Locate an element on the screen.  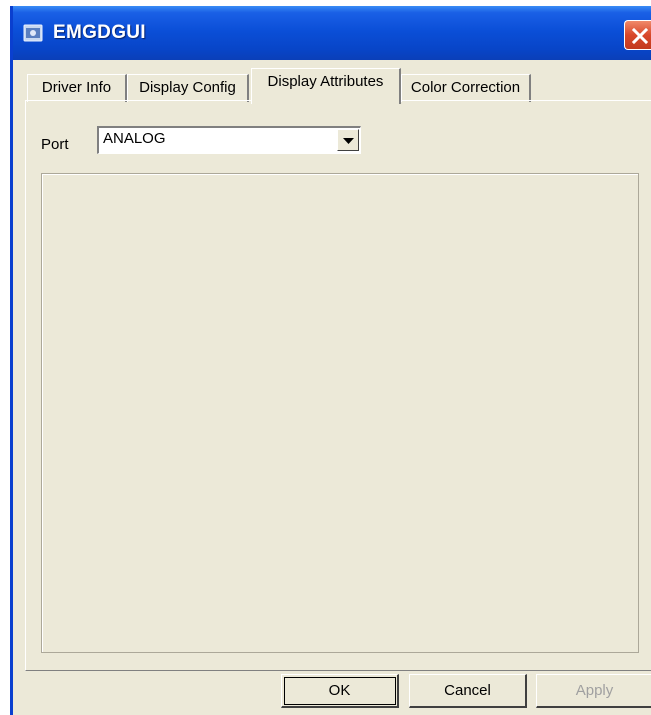
port-dropdown: ANALOG is located at coordinates (229, 140).